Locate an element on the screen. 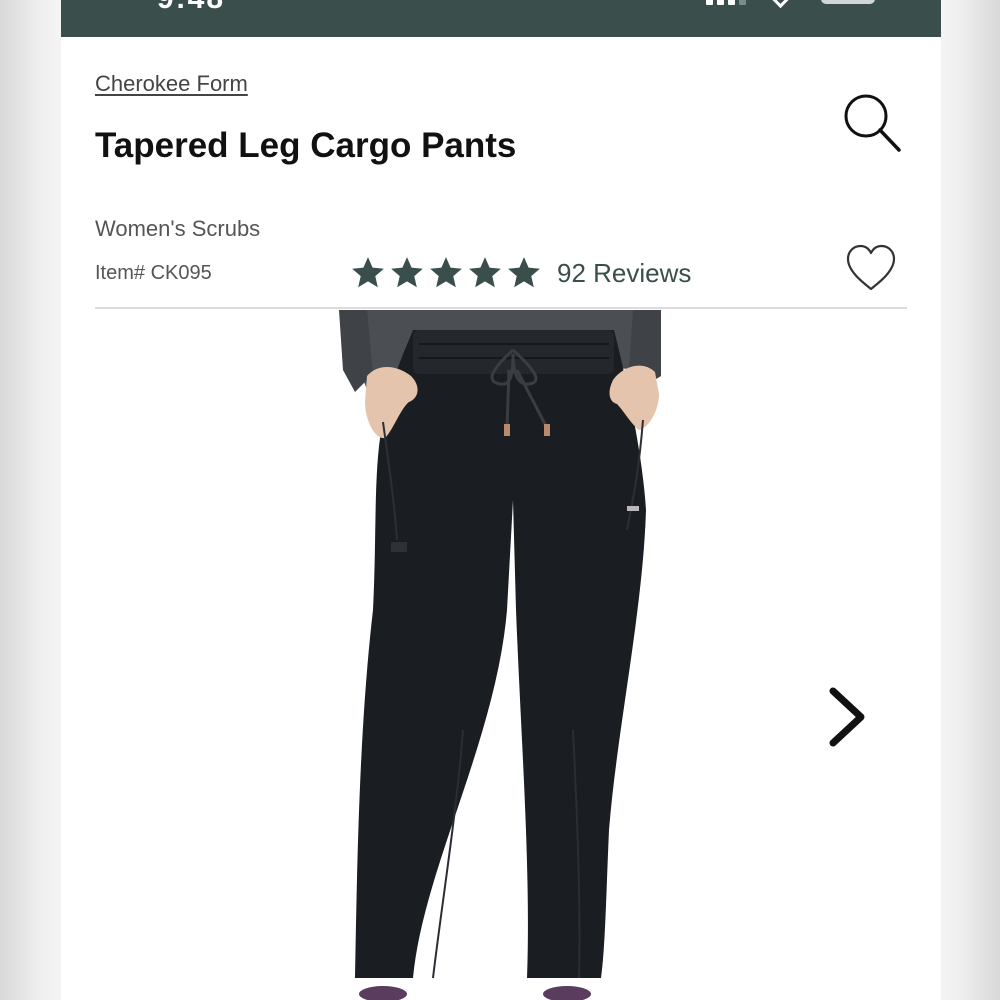 The width and height of the screenshot is (1000, 1000). wishlist-button is located at coordinates (871, 269).